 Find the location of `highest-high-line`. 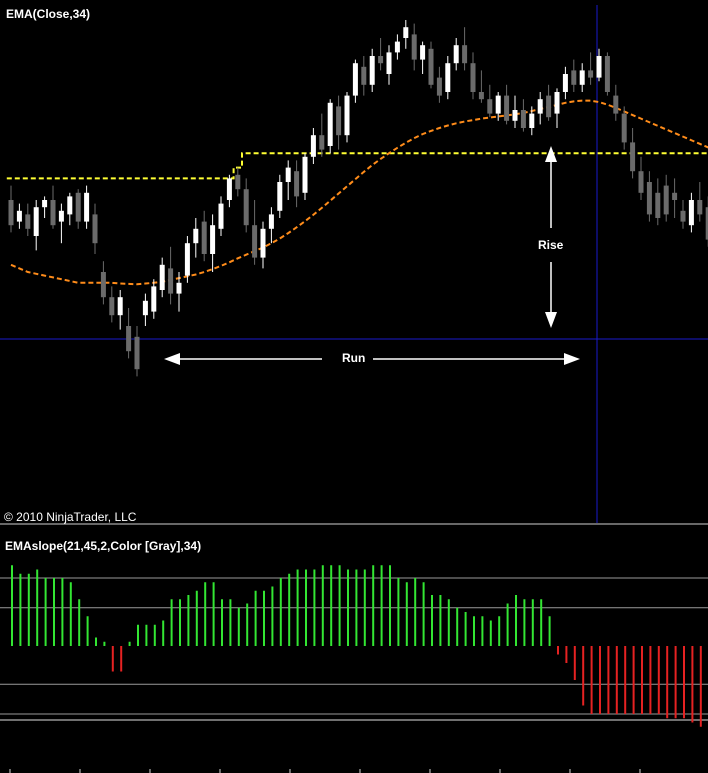

highest-high-line is located at coordinates (357, 166).